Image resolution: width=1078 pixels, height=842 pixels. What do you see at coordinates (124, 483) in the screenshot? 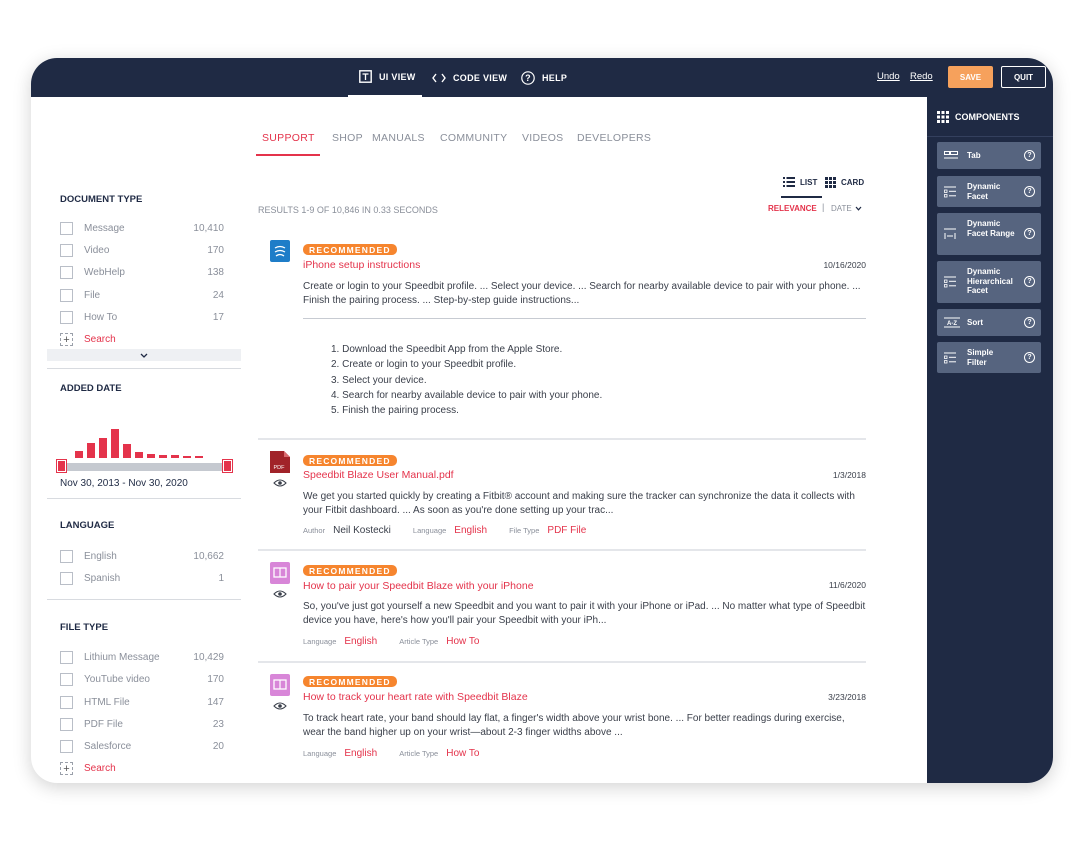
I see `date-range-label: Nov 30, 2013 - Nov 30, 2020` at bounding box center [124, 483].